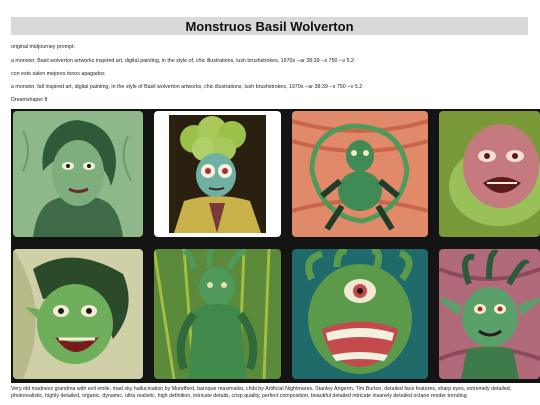 This screenshot has width=540, height=405. Describe the element at coordinates (43, 47) in the screenshot. I see `prompt-heading: original midjourney prompt:` at that location.